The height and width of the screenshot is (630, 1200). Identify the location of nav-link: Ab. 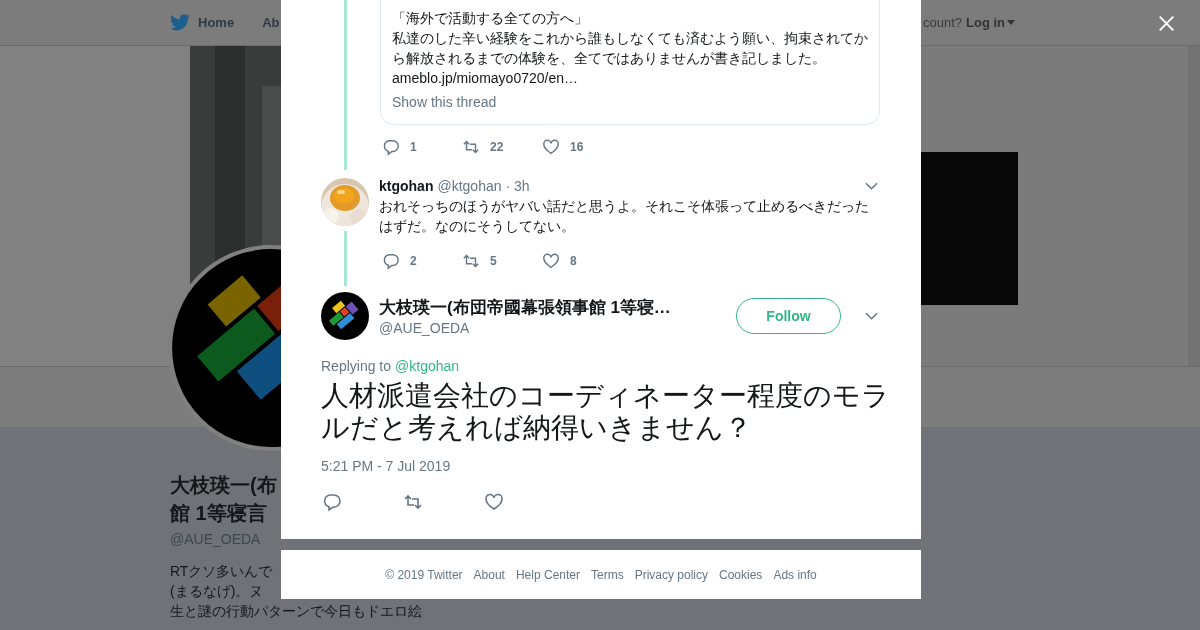
(271, 22).